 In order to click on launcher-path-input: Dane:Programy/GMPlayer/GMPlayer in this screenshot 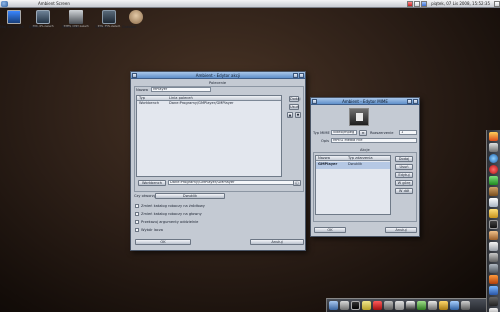, I will do `click(233, 182)`.